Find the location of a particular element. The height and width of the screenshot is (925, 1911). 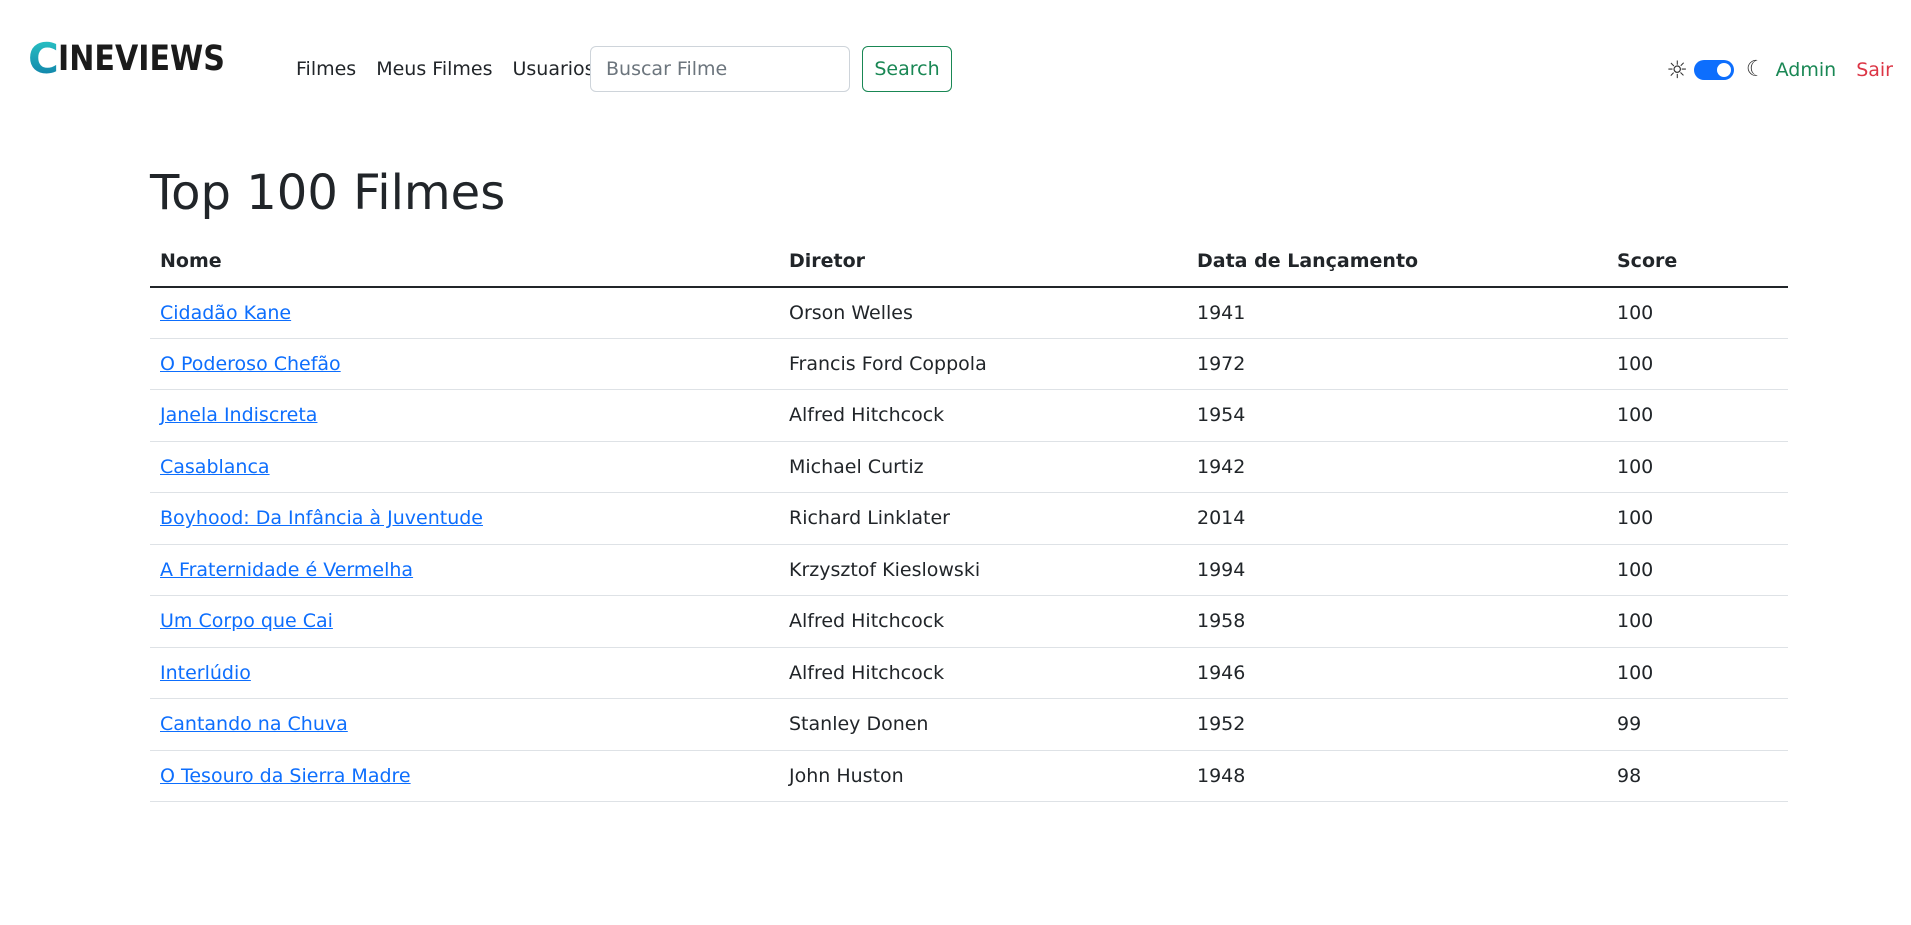

release-year-cell: 1941 is located at coordinates (1397, 312).